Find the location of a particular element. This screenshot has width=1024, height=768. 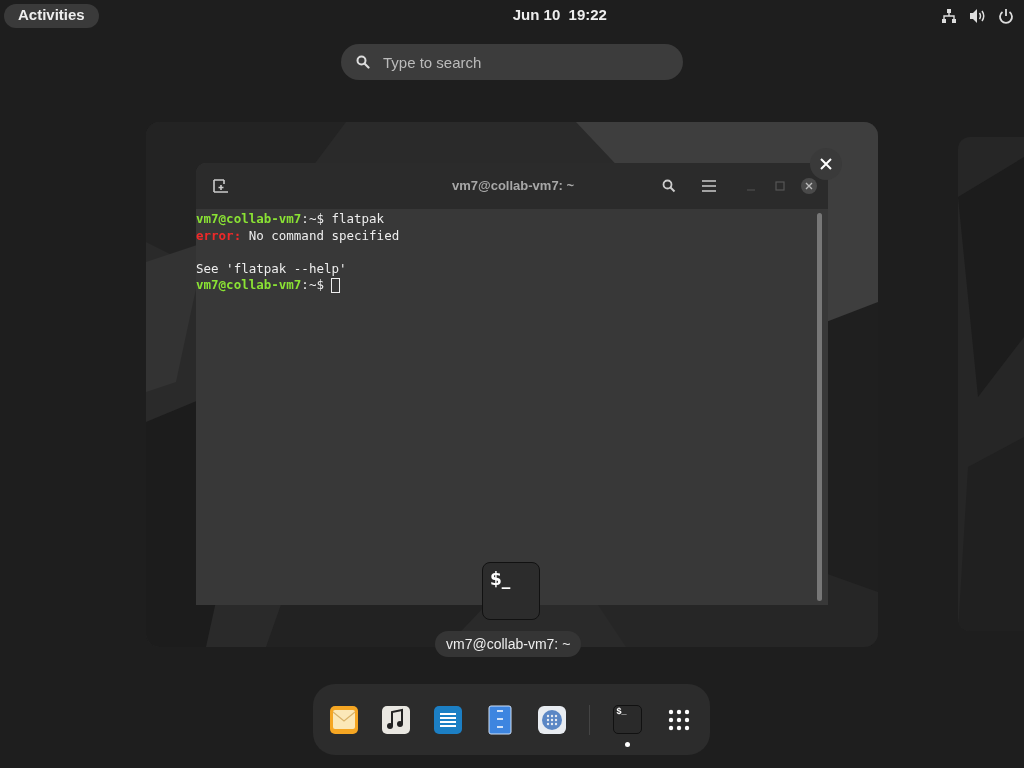

window-title: vm7@collab-vm7: ~ is located at coordinates (513, 186).